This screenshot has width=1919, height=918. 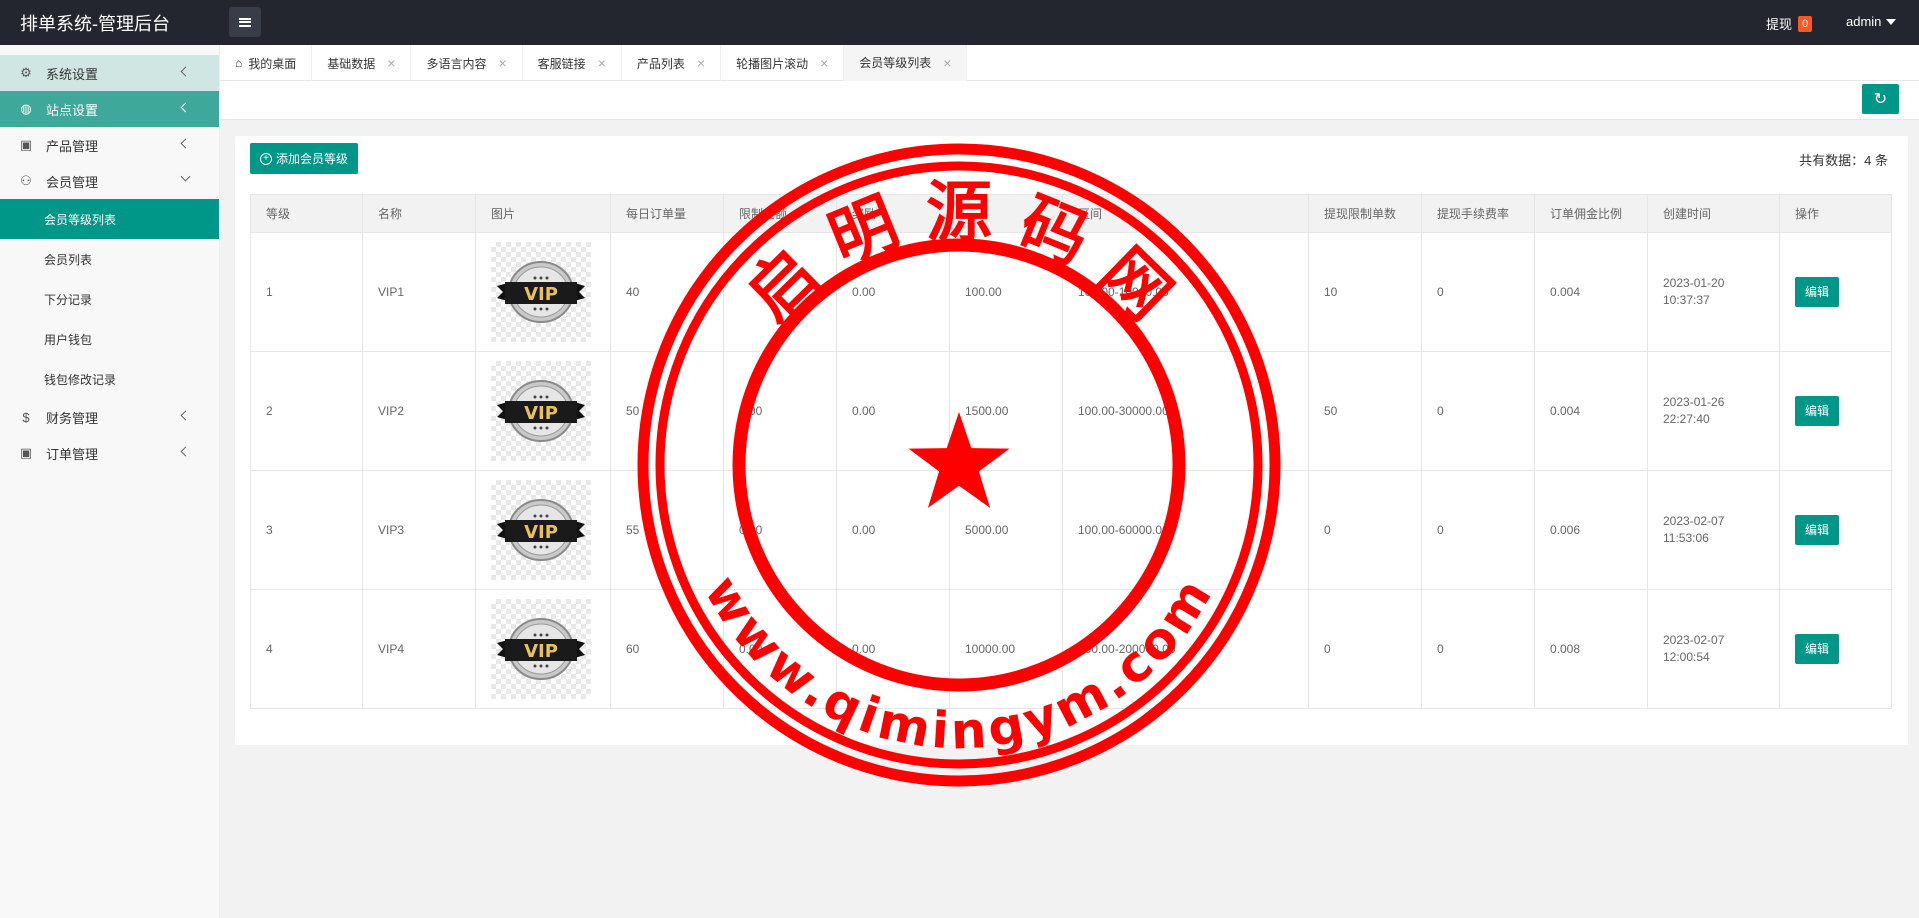 I want to click on cell-col6: 5000.00, so click(x=1006, y=530).